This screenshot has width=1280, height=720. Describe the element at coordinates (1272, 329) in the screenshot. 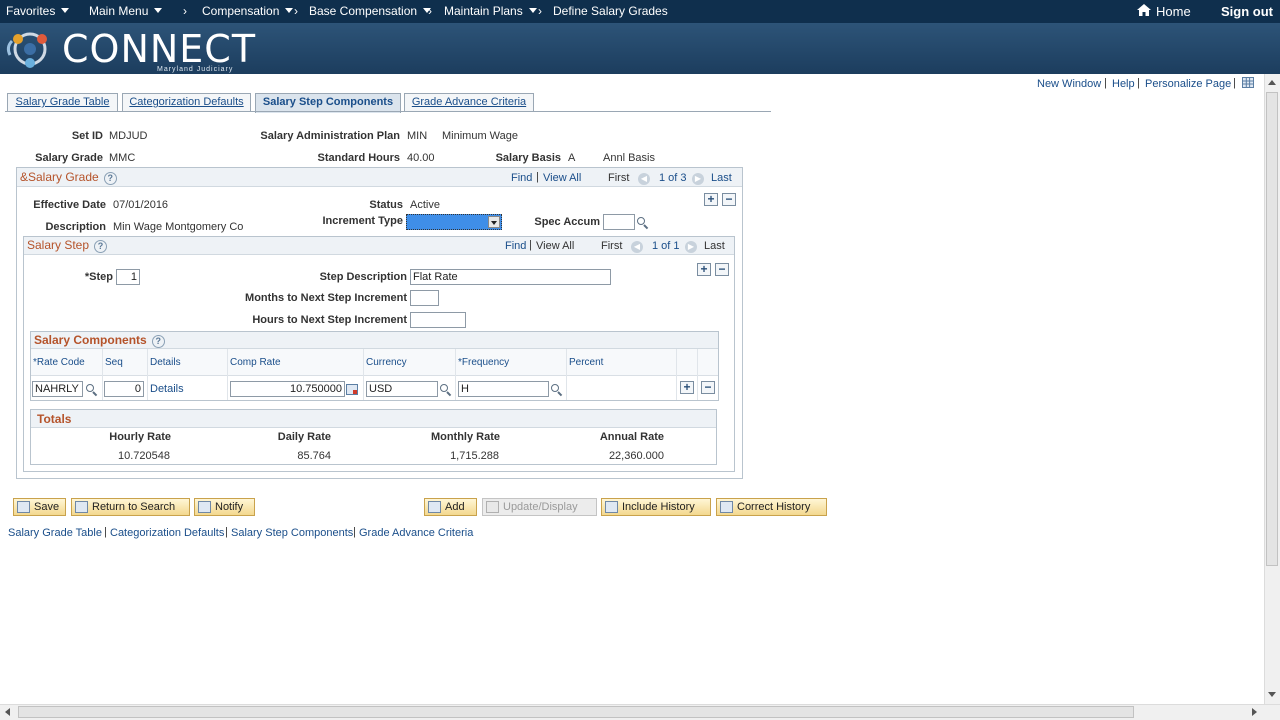

I see `vertical-scroll-thumb` at that location.